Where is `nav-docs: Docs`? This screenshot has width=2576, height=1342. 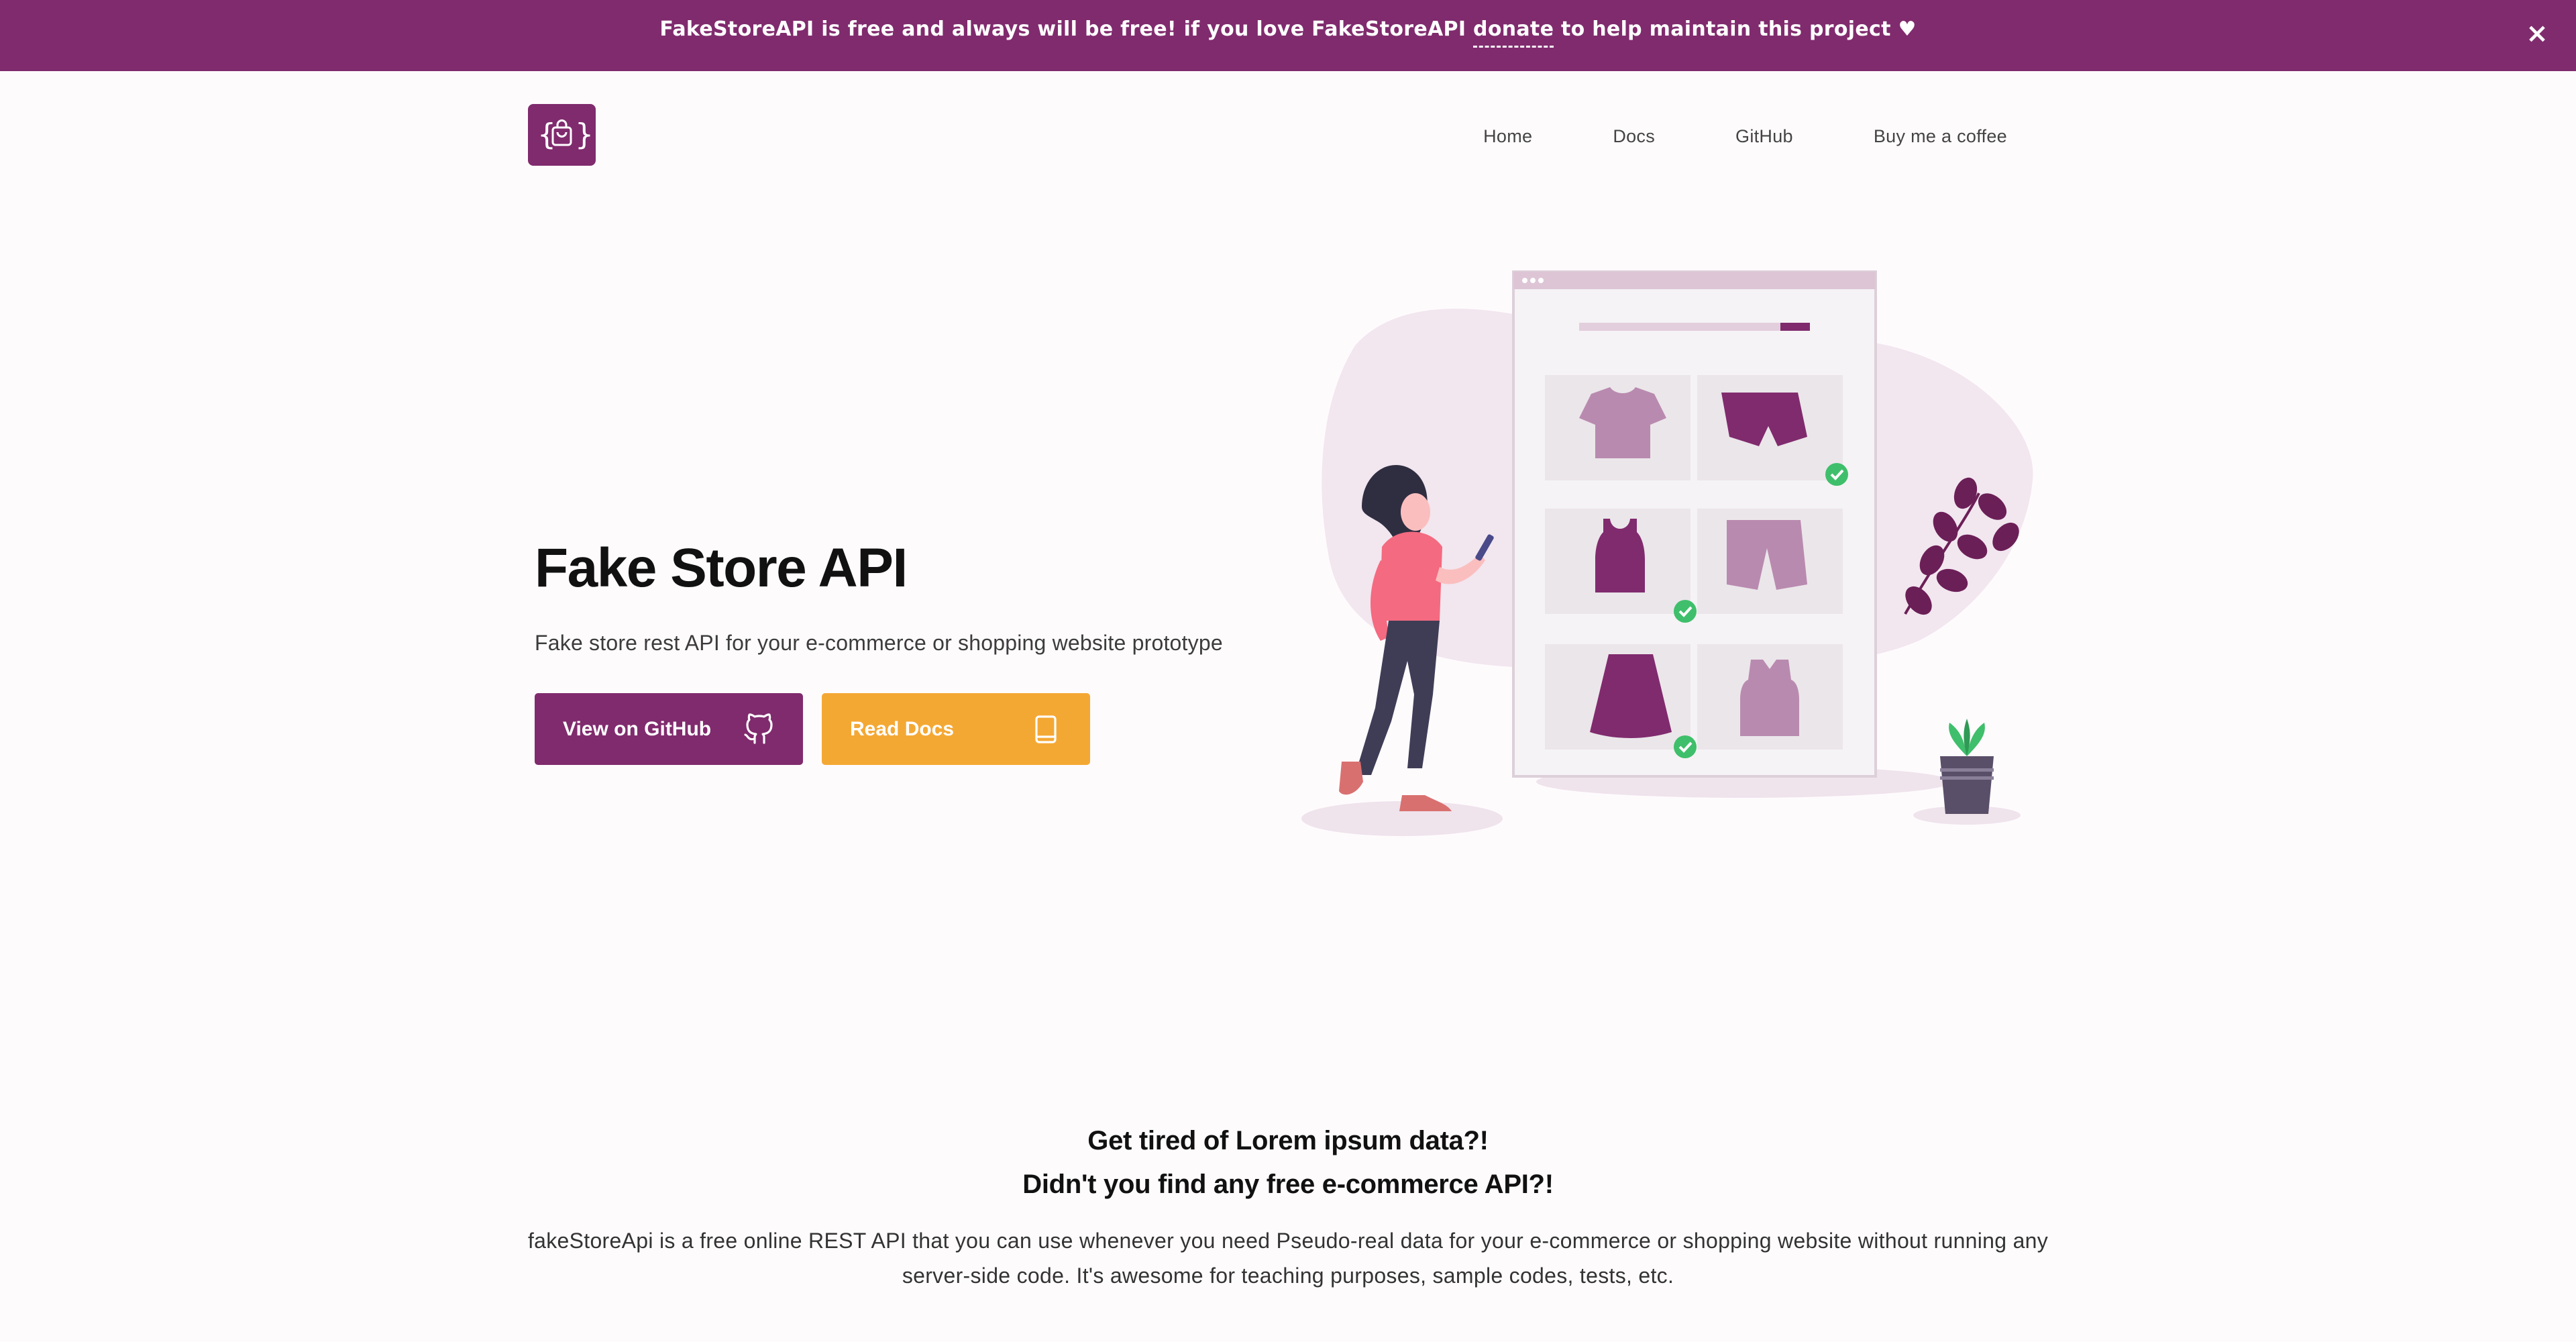 nav-docs: Docs is located at coordinates (1634, 136).